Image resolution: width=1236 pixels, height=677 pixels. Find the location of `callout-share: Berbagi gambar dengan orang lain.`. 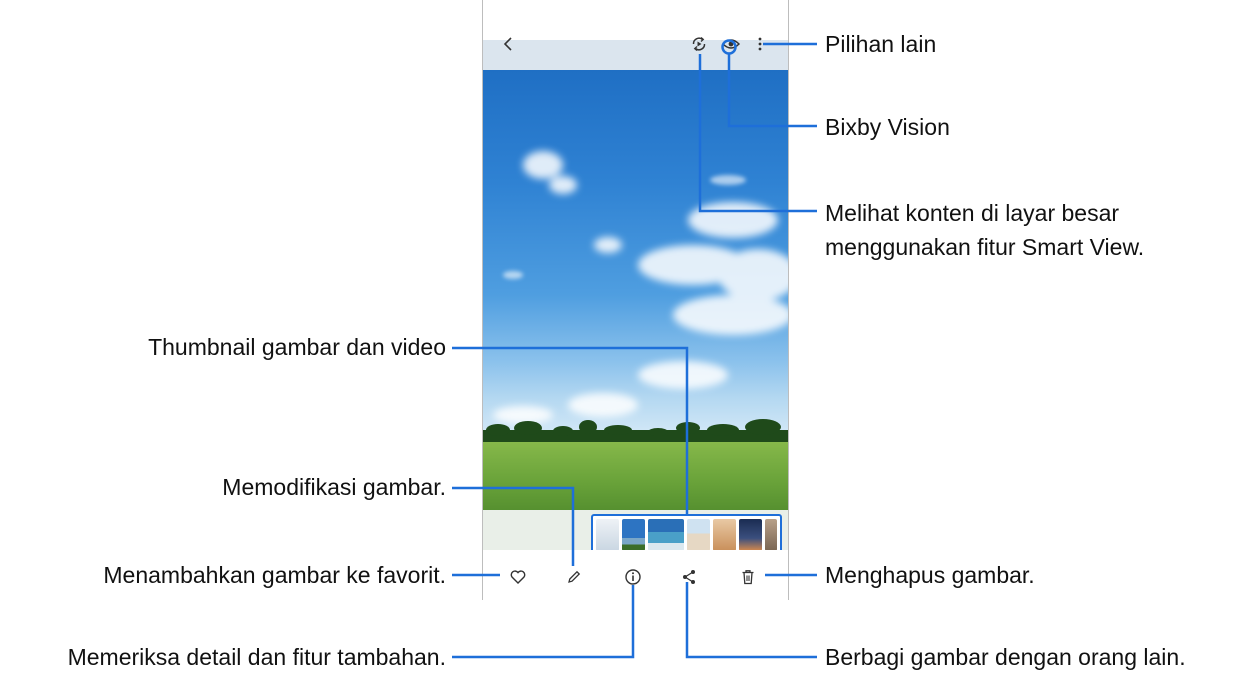

callout-share: Berbagi gambar dengan orang lain. is located at coordinates (1005, 657).